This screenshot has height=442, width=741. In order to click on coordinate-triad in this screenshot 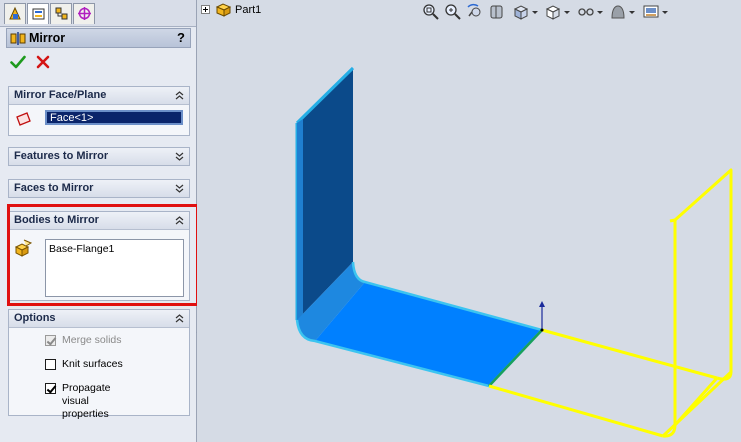, I will do `click(542, 316)`.